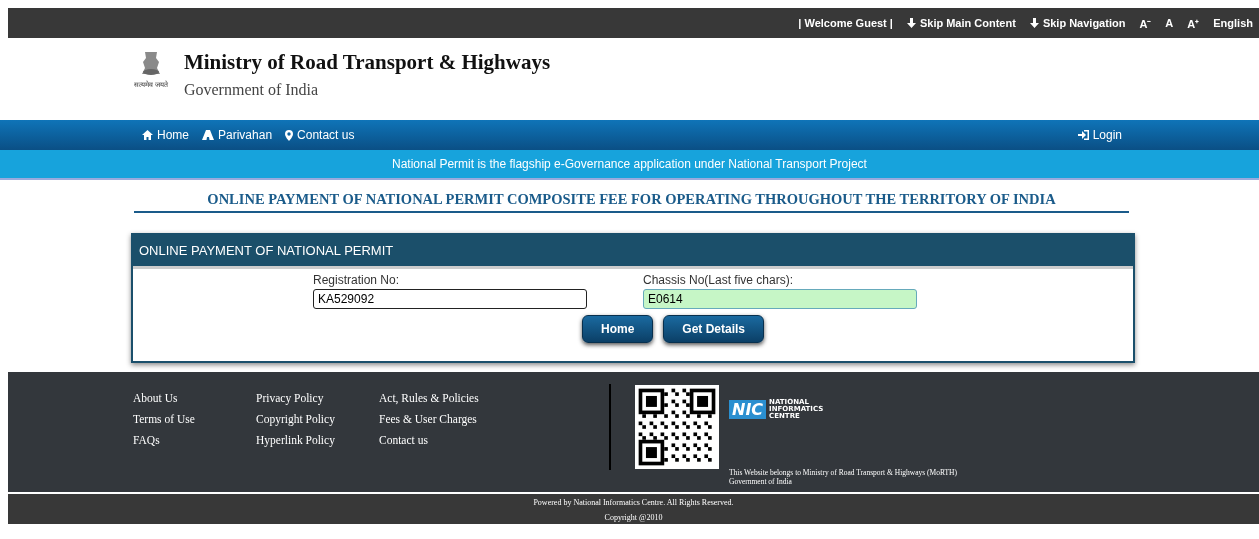 The height and width of the screenshot is (539, 1259). What do you see at coordinates (165, 135) in the screenshot?
I see `nav-link: Home` at bounding box center [165, 135].